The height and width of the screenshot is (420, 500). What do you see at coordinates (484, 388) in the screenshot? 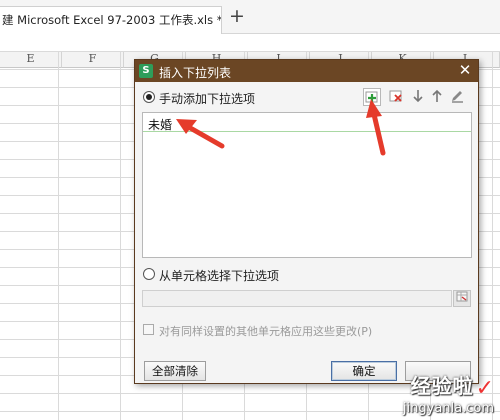
I see `checkmark-icon: ✓` at bounding box center [484, 388].